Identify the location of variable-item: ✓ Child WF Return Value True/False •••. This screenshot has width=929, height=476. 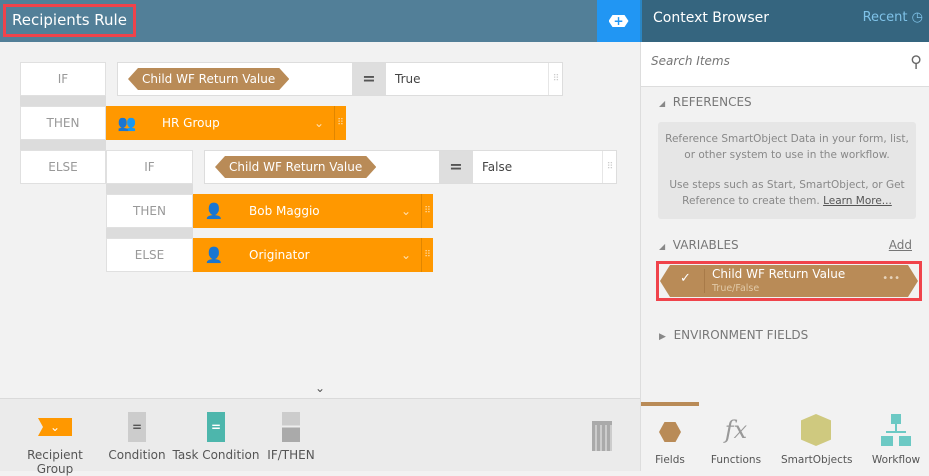
(789, 281).